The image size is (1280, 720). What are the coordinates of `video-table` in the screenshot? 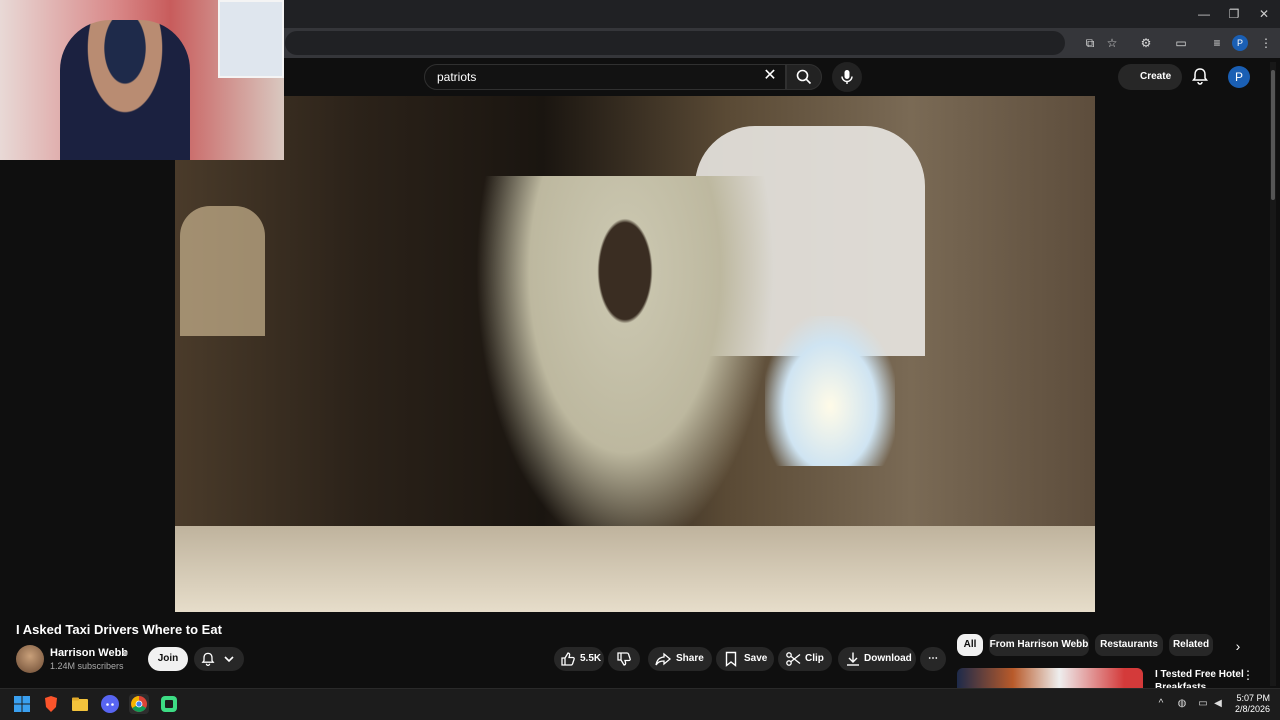 It's located at (635, 569).